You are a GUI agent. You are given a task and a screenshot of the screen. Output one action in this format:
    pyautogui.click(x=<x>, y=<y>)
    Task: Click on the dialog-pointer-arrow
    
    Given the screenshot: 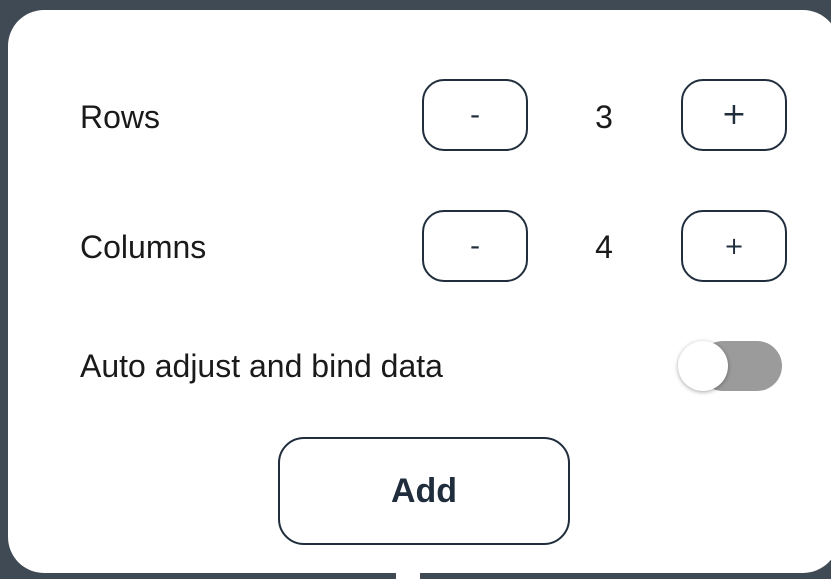 What is the action you would take?
    pyautogui.click(x=408, y=572)
    